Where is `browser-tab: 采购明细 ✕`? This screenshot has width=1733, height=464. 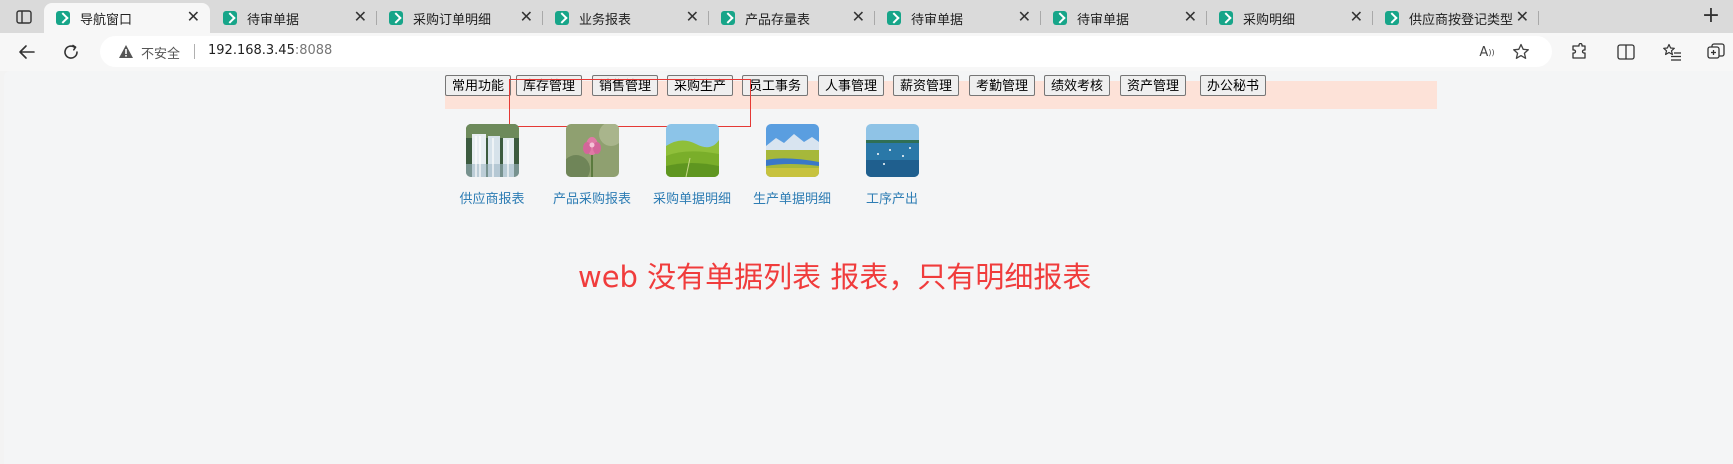
browser-tab: 采购明细 ✕ is located at coordinates (1290, 18).